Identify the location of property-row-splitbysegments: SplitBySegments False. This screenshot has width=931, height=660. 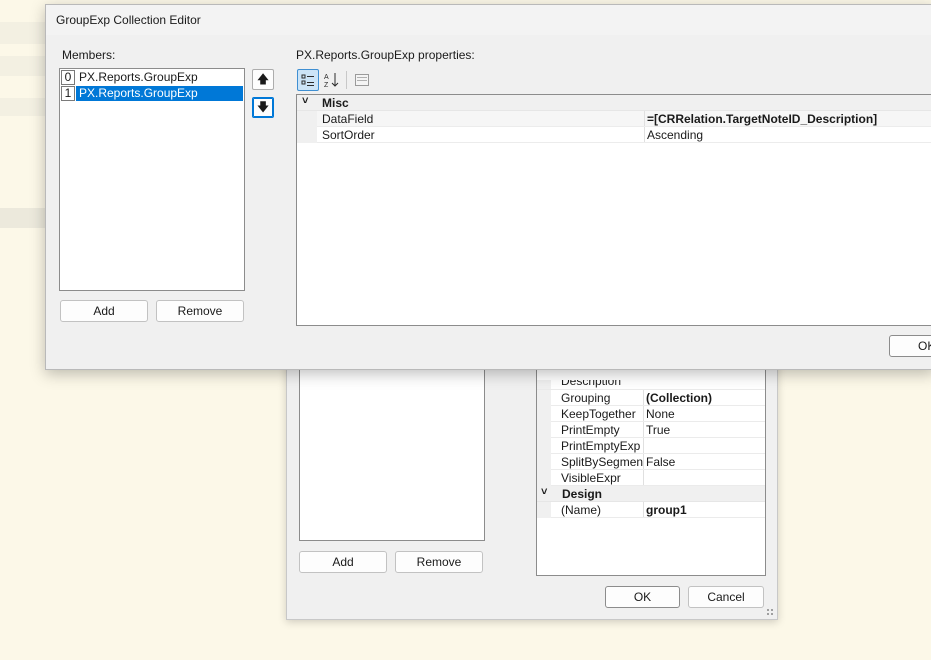
(651, 462).